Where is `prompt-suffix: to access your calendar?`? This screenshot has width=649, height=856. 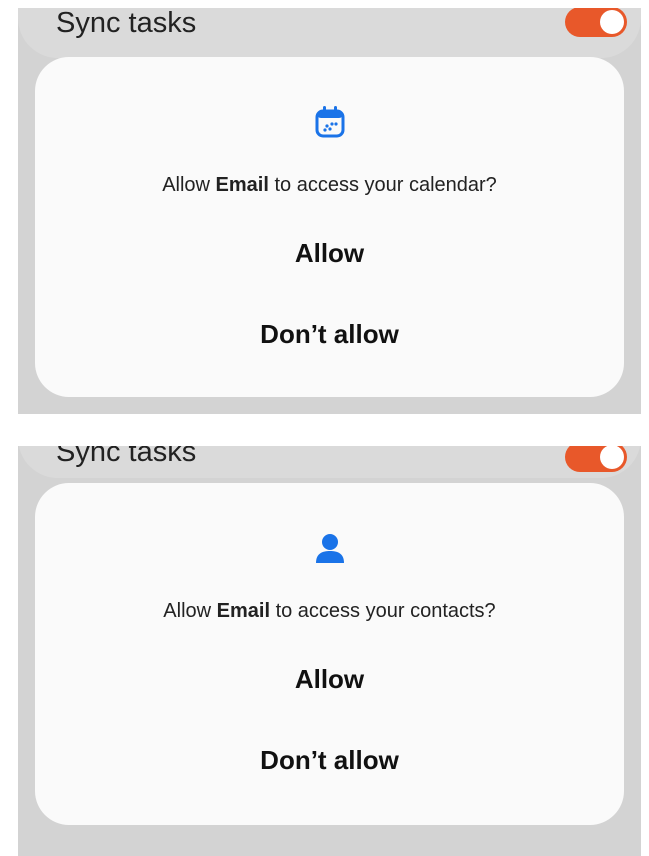
prompt-suffix: to access your calendar? is located at coordinates (382, 185).